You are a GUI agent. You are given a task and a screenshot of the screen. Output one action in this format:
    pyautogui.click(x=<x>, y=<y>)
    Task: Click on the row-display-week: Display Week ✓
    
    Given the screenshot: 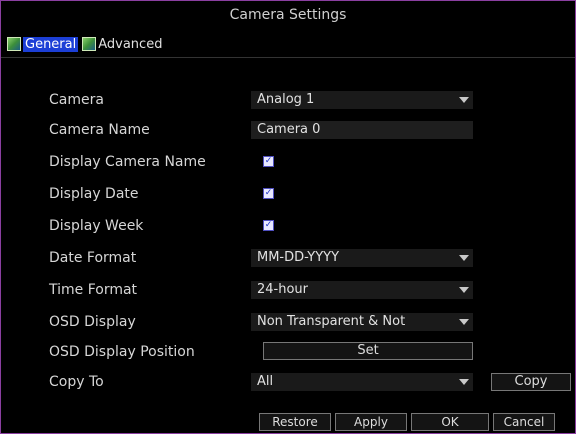 What is the action you would take?
    pyautogui.click(x=288, y=232)
    